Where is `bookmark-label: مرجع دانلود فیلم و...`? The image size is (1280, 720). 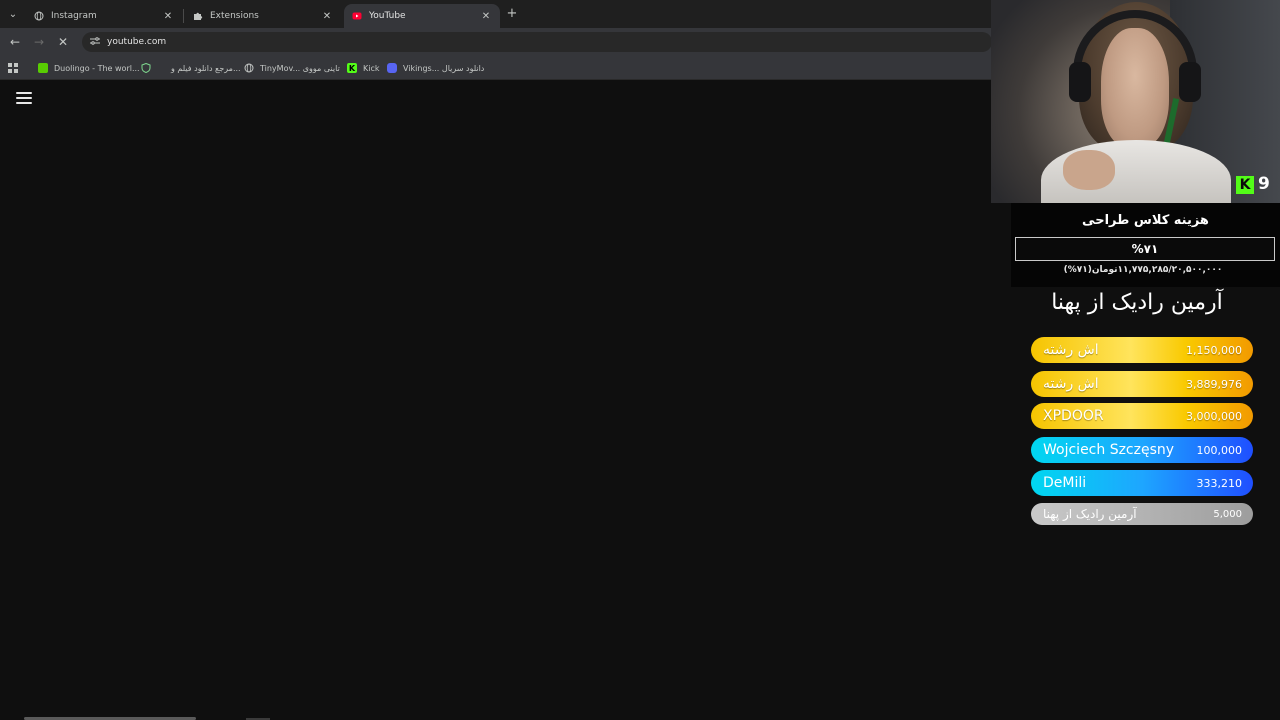
bookmark-label: مرجع دانلود فیلم و... is located at coordinates (206, 68).